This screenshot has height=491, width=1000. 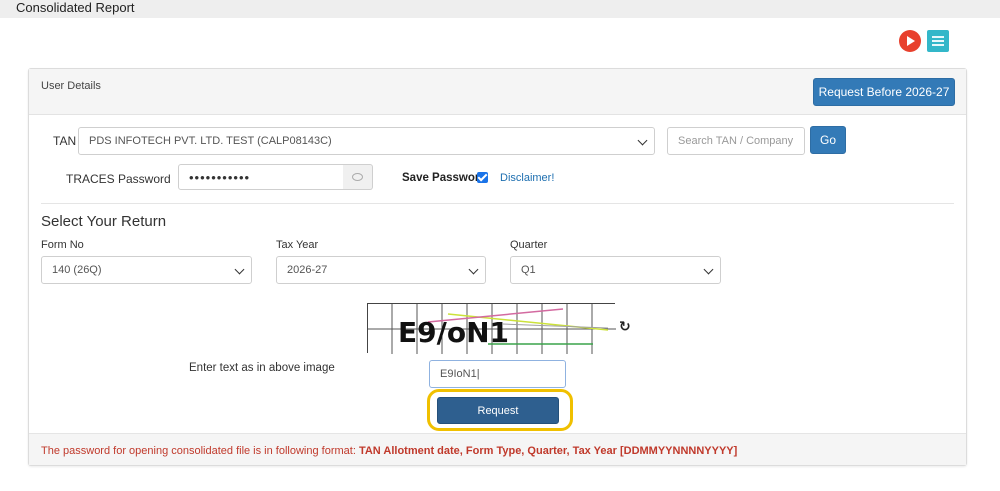 I want to click on save-password-checkbox, so click(x=482, y=177).